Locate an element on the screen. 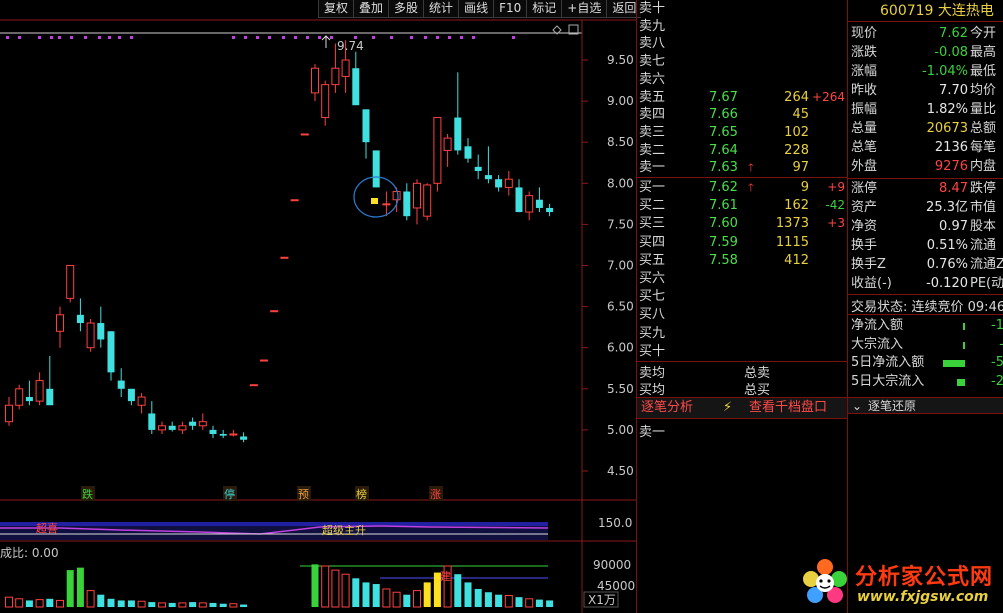 The image size is (1003, 613). tick-restore-bar: ⌄ 逐笔还原 is located at coordinates (925, 405).